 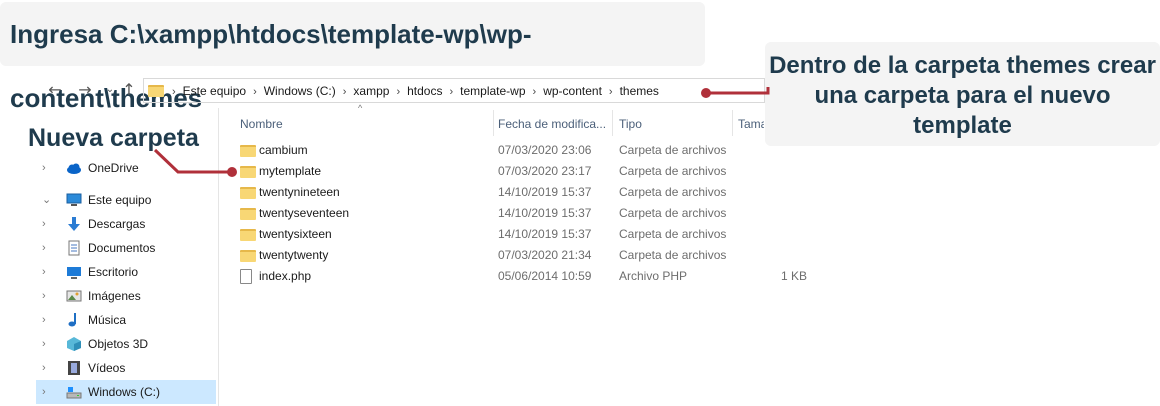 I want to click on sidebar-item-m-sica: › Música, so click(x=126, y=320).